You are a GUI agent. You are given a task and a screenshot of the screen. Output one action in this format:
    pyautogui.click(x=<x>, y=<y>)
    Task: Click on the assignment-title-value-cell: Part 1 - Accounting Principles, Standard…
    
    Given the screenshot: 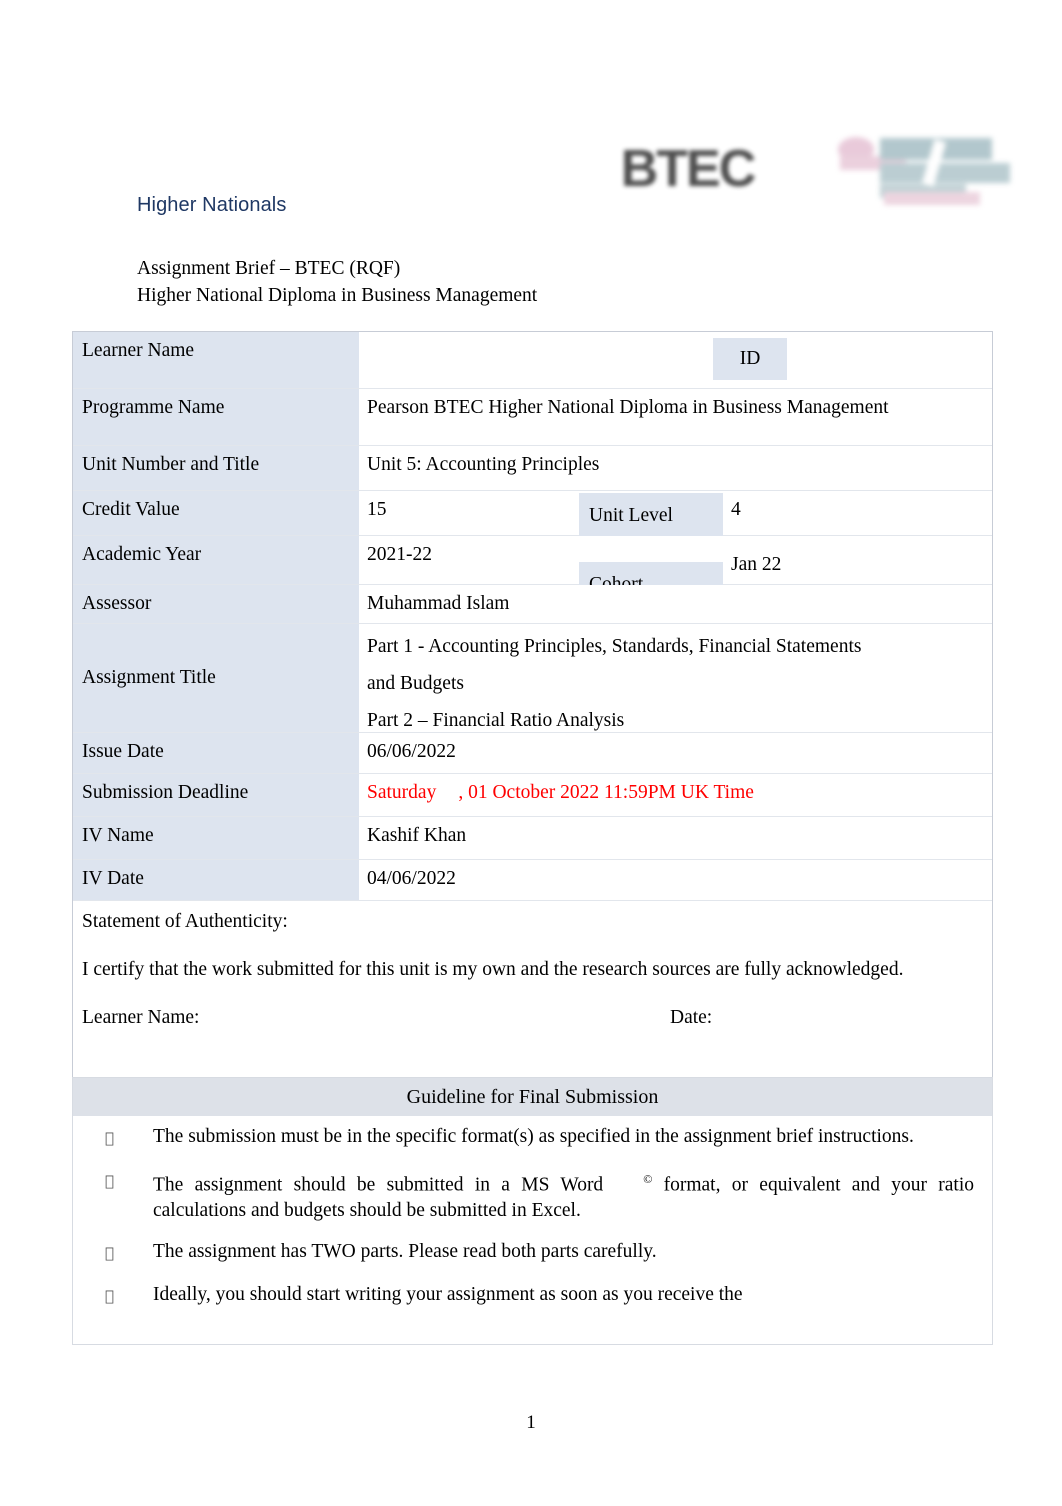 What is the action you would take?
    pyautogui.click(x=675, y=678)
    